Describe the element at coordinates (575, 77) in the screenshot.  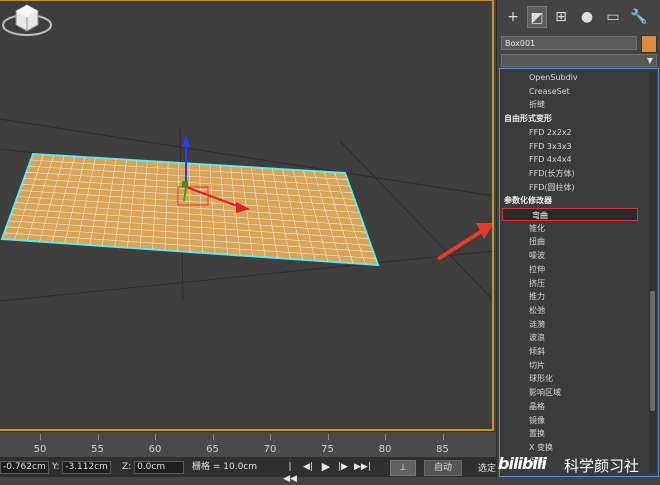
I see `modifier-item: OpenSubdiv` at that location.